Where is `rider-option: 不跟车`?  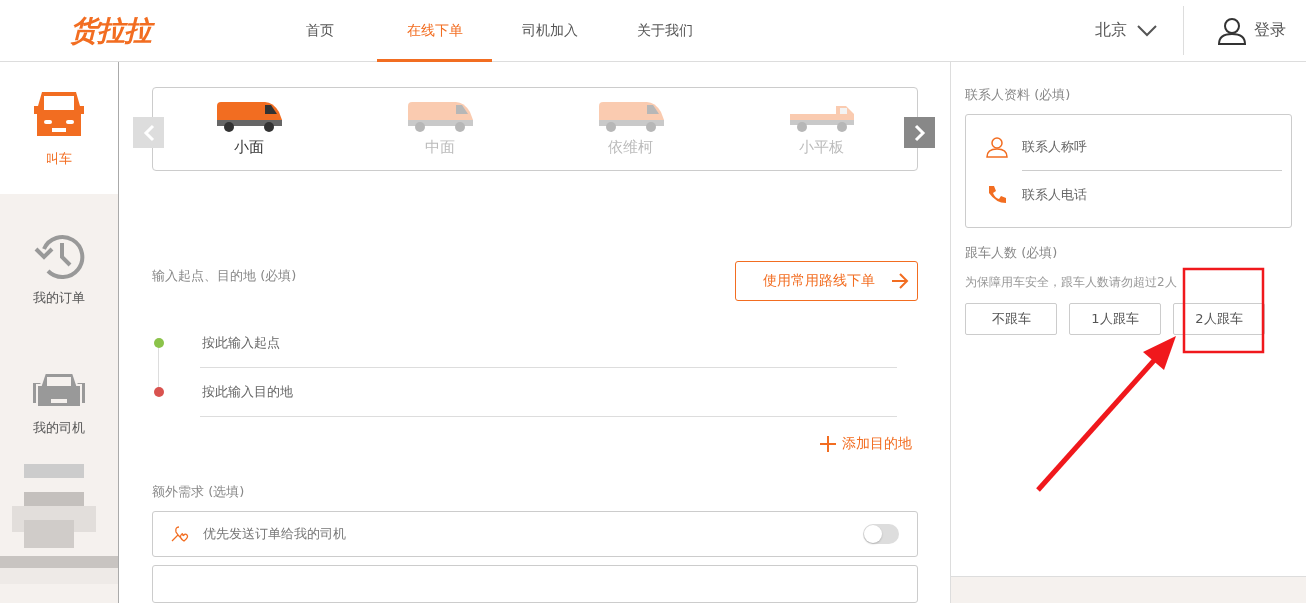 rider-option: 不跟车 is located at coordinates (1011, 319).